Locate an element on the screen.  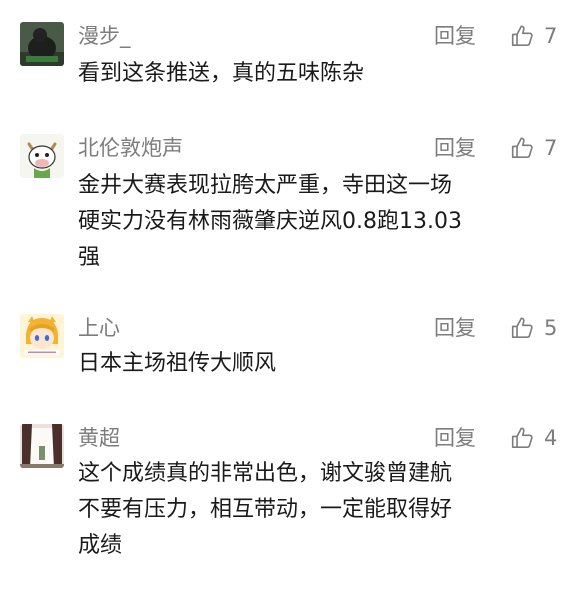
like-button: 5 is located at coordinates (533, 328).